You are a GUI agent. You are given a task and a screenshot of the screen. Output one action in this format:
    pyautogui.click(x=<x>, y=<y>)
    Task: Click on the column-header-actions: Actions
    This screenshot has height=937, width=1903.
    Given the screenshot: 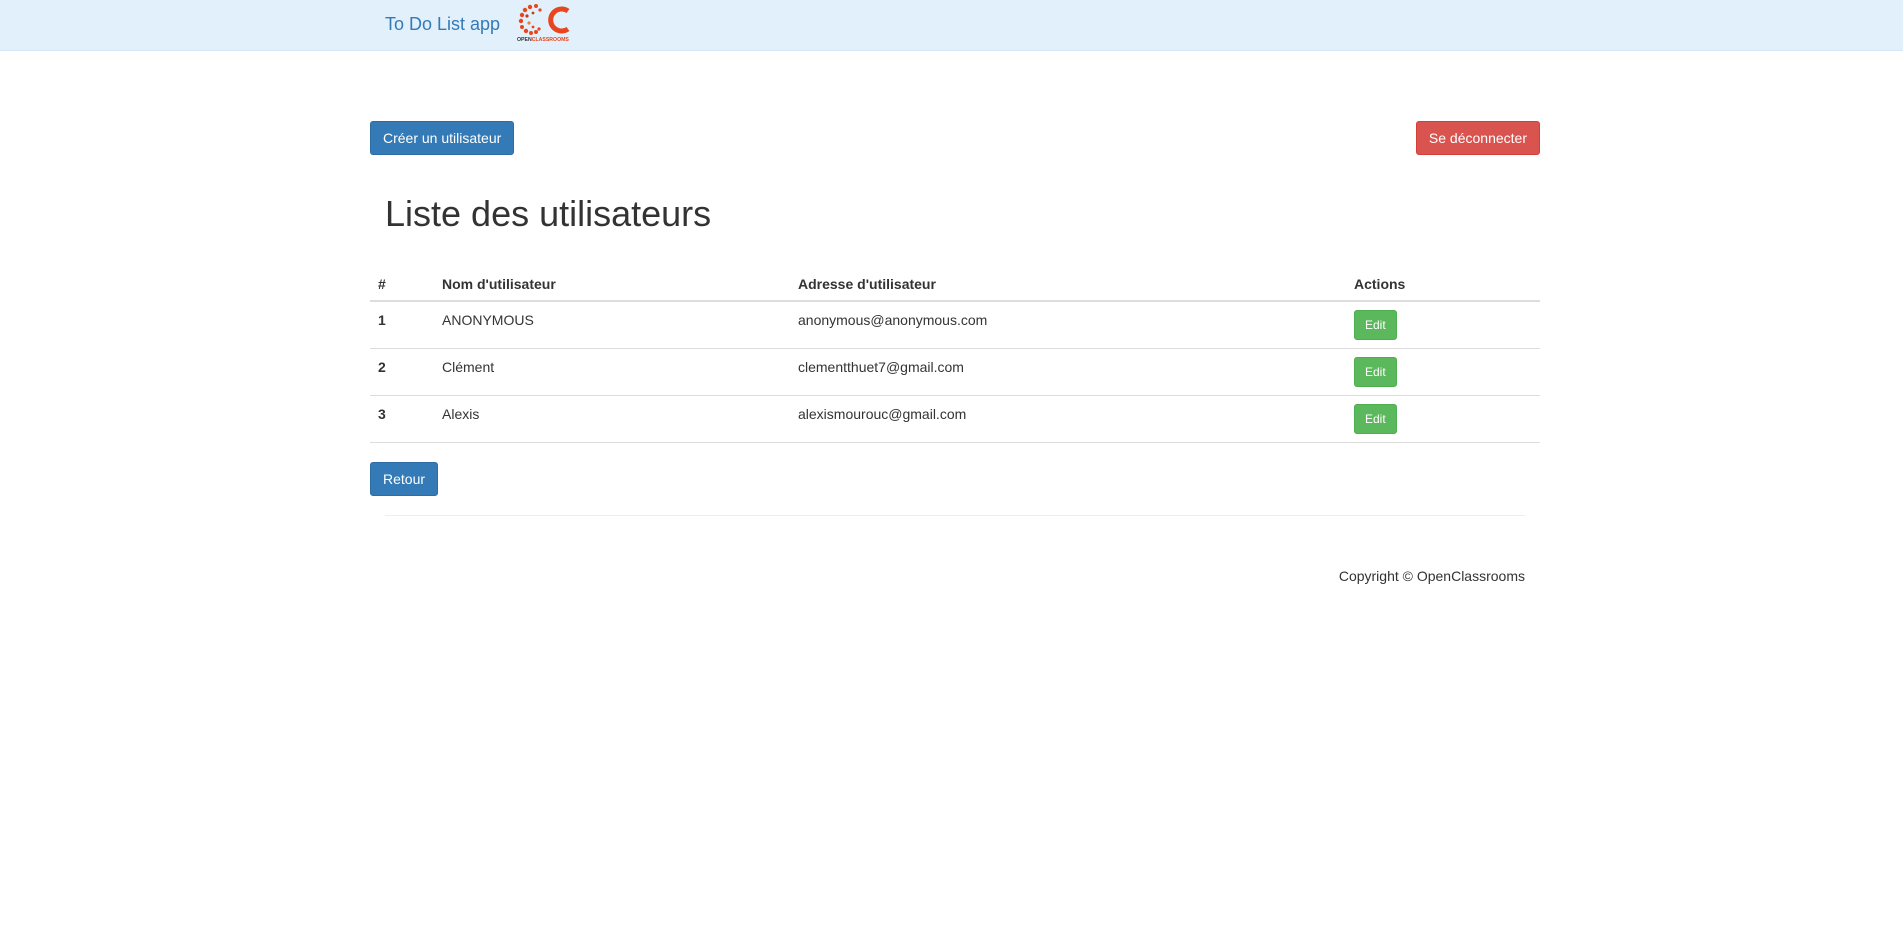 What is the action you would take?
    pyautogui.click(x=1443, y=284)
    